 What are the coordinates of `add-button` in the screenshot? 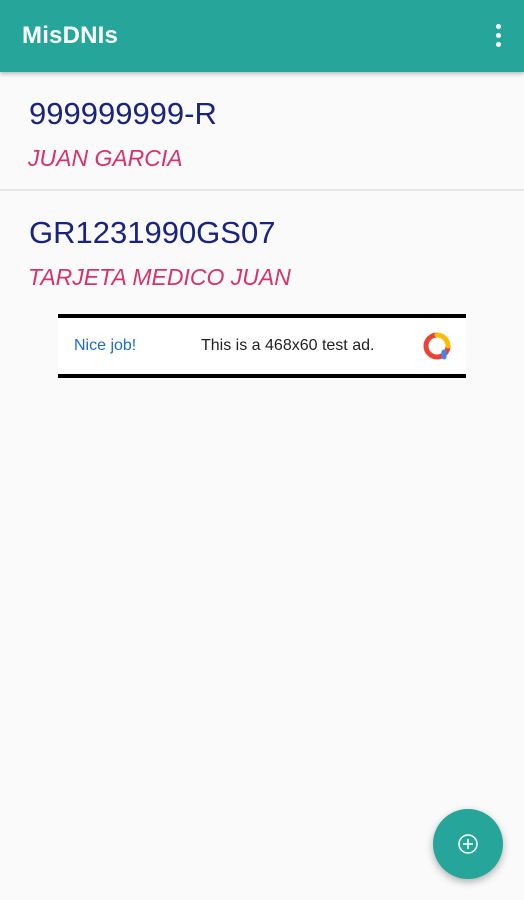 It's located at (468, 844).